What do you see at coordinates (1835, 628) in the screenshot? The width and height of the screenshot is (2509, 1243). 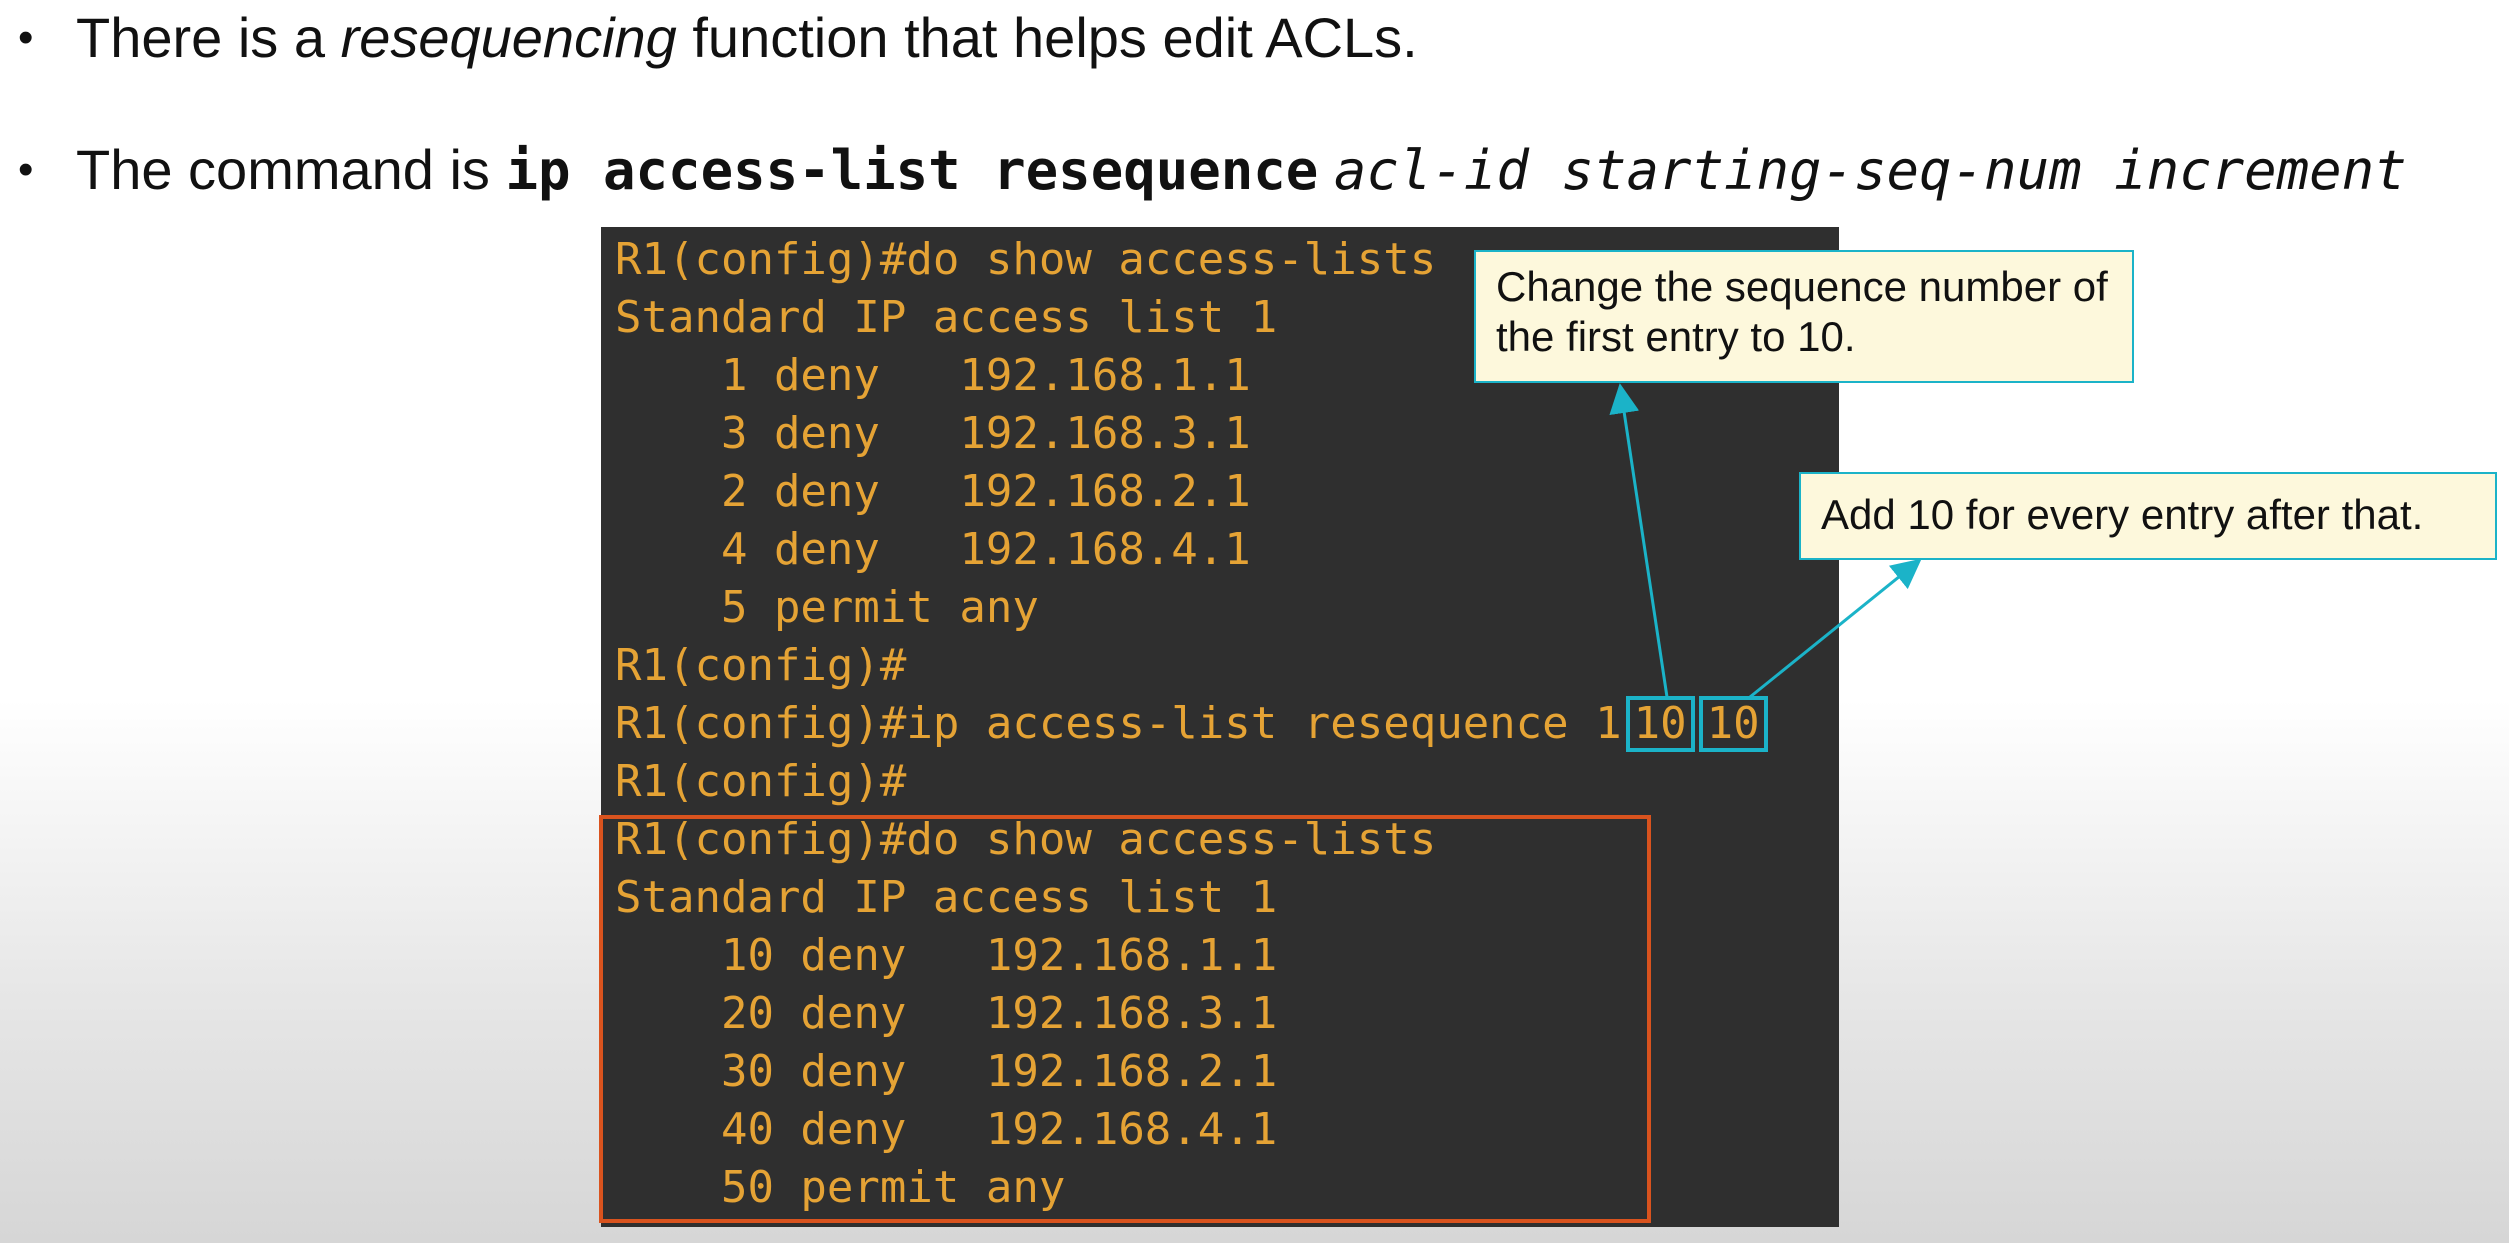 I see `increment-arrow` at bounding box center [1835, 628].